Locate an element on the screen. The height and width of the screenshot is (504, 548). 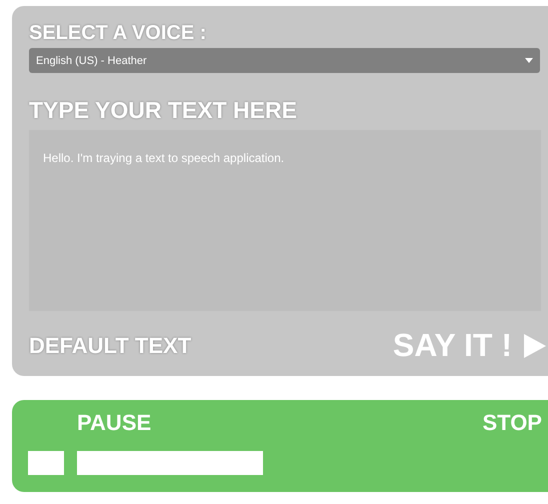
voice-dropdown: English (US) - Heather is located at coordinates (284, 60).